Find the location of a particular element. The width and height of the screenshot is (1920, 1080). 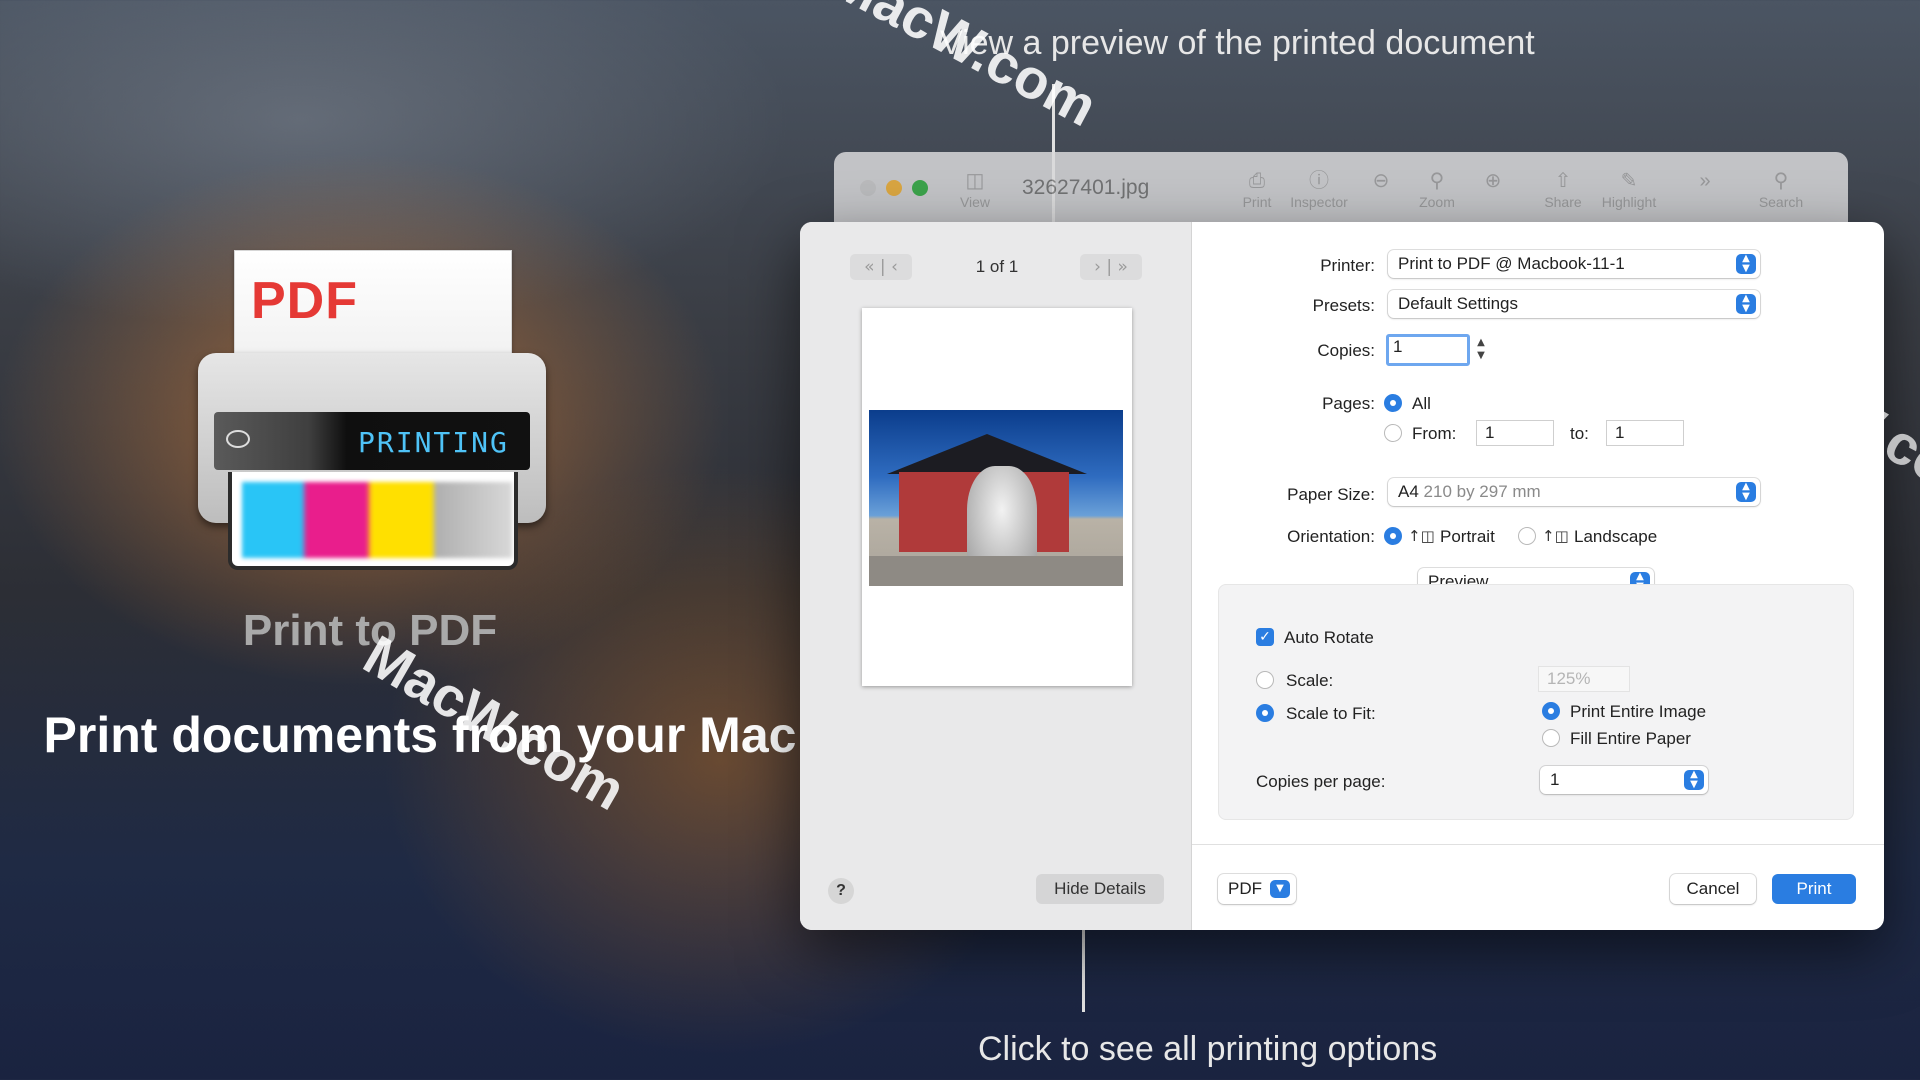

toolbar-more: » is located at coordinates (1705, 181).